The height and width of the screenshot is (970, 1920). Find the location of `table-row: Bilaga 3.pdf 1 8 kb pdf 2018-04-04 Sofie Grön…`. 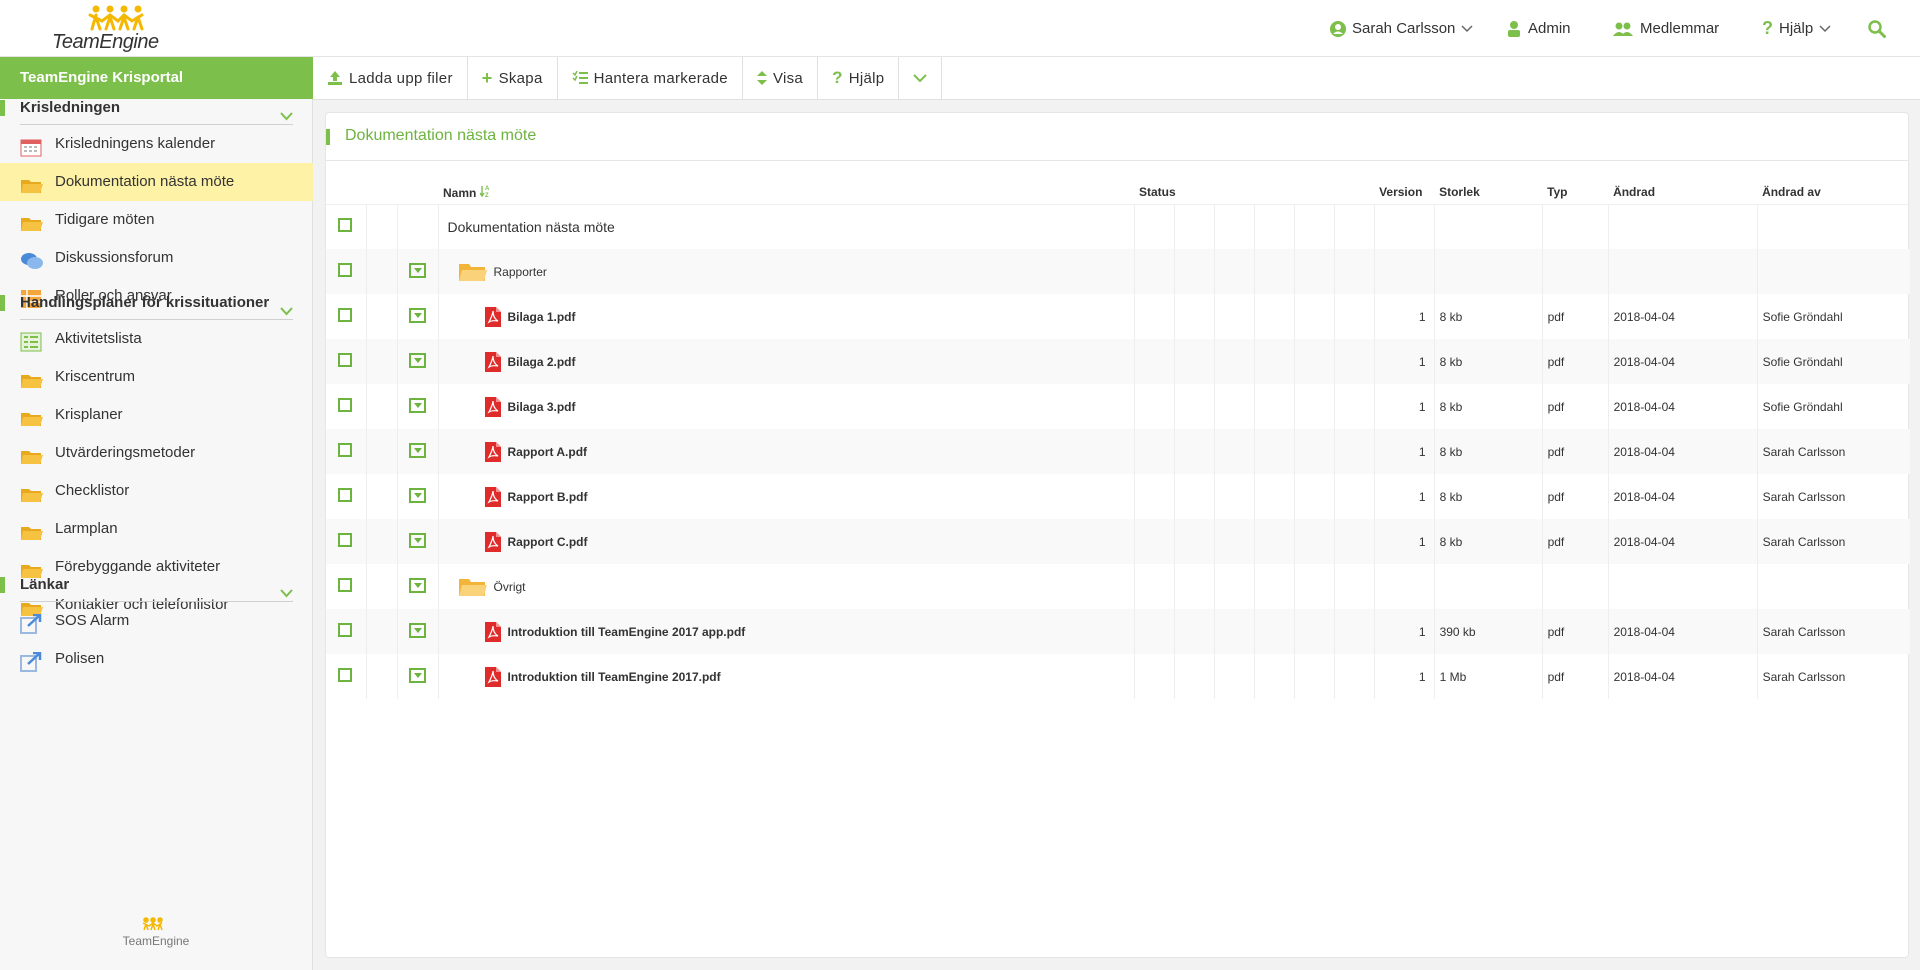

table-row: Bilaga 3.pdf 1 8 kb pdf 2018-04-04 Sofie Grön… is located at coordinates (1118, 406).